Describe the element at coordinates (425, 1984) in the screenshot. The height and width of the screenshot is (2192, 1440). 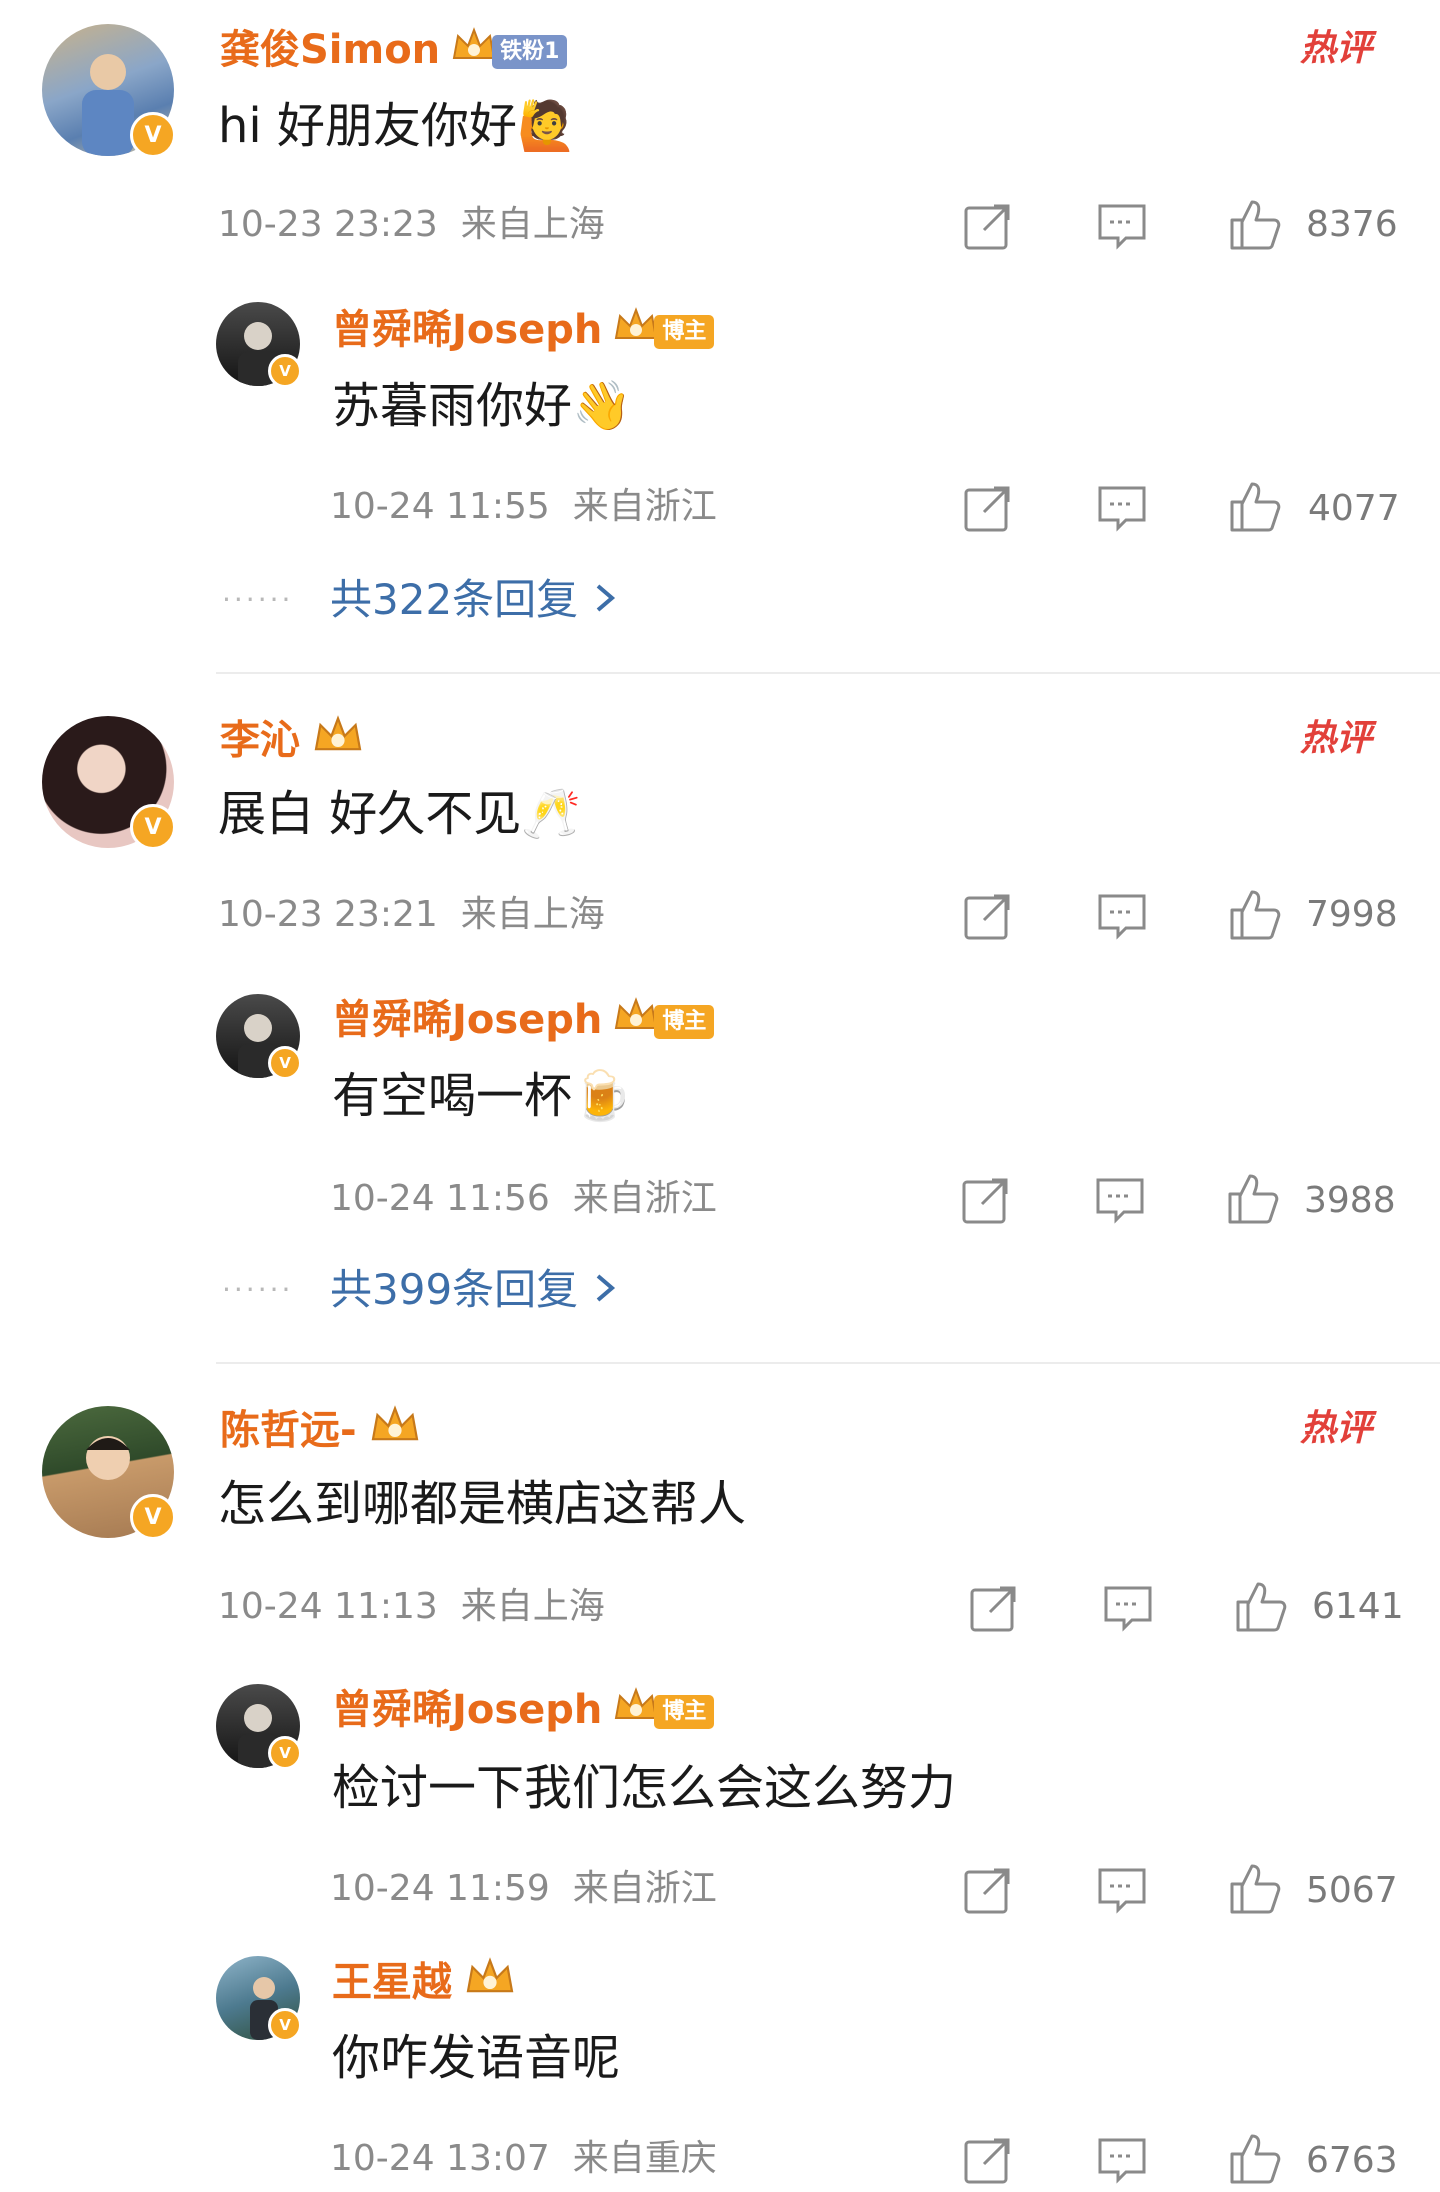
I see `reply-author-name: 王星越` at that location.